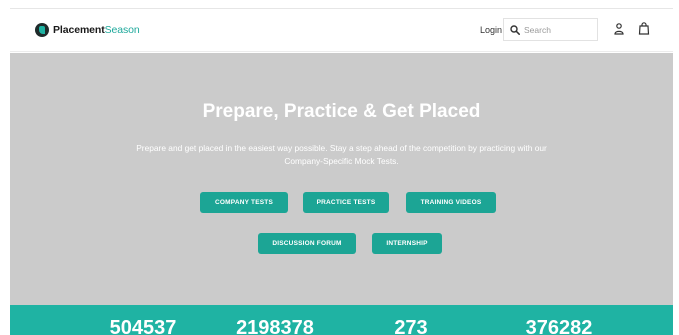  Describe the element at coordinates (411, 326) in the screenshot. I see `stat-value: 273` at that location.